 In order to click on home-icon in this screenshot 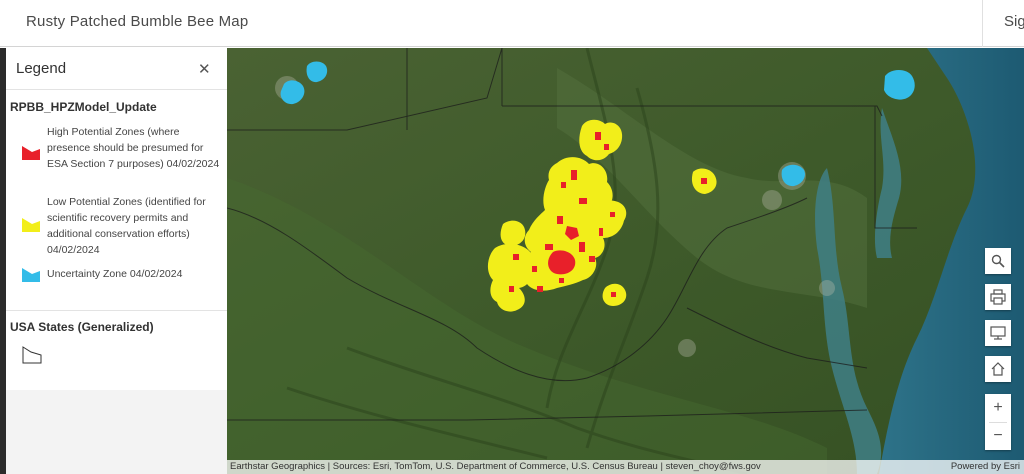, I will do `click(998, 369)`.